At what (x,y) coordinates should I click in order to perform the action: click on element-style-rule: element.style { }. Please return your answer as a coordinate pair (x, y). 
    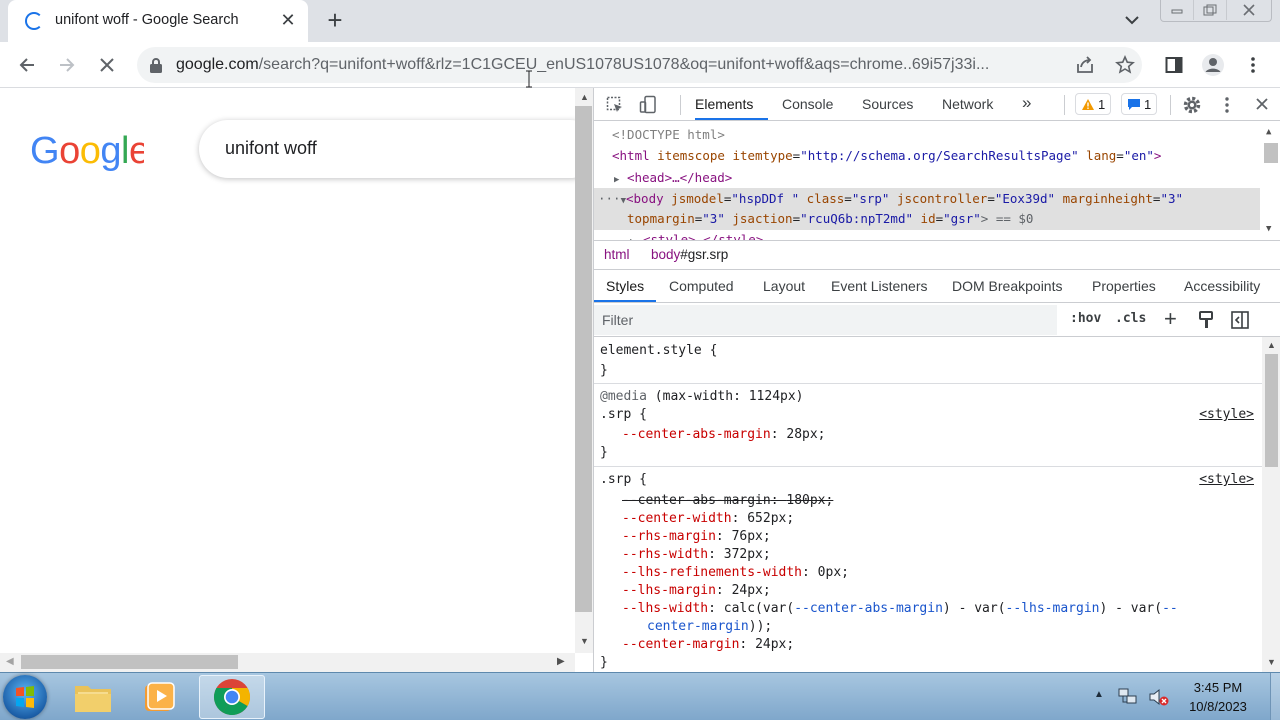
    Looking at the image, I should click on (928, 360).